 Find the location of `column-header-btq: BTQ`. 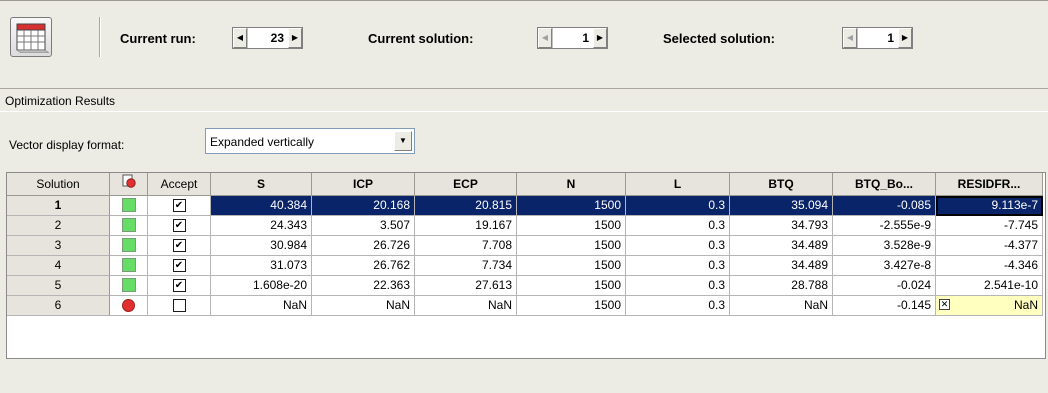

column-header-btq: BTQ is located at coordinates (781, 184).